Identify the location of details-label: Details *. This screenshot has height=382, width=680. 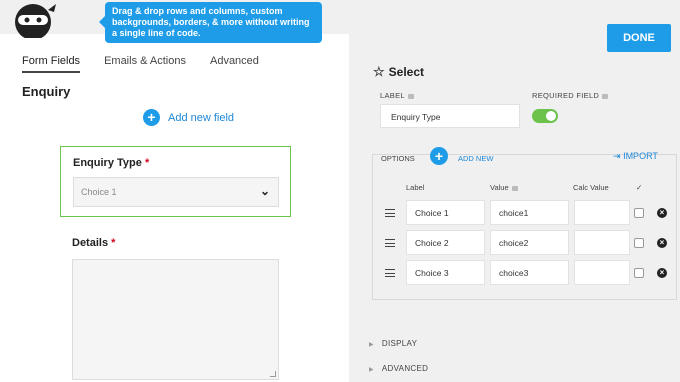
(93, 243).